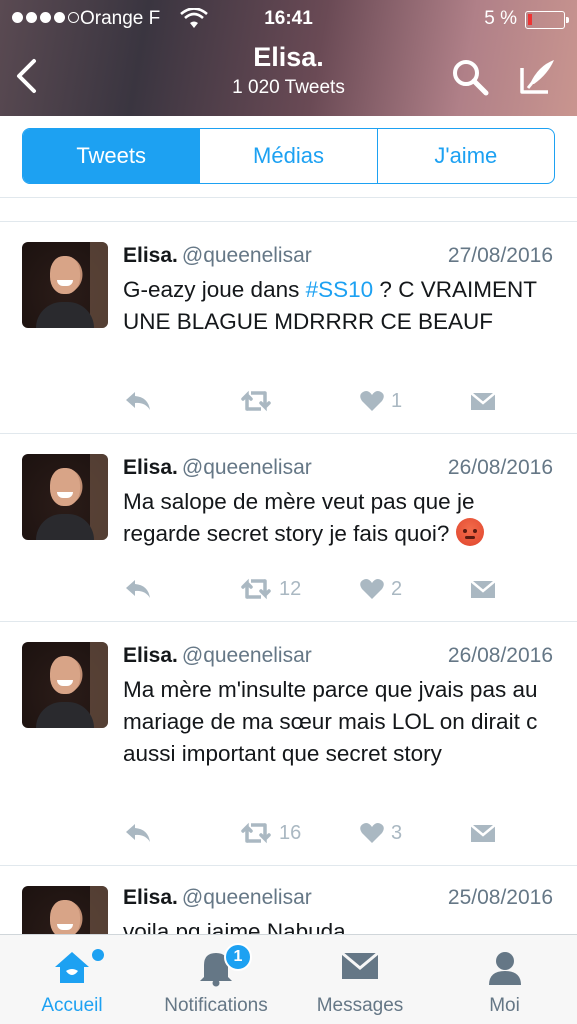 Image resolution: width=577 pixels, height=1024 pixels. What do you see at coordinates (397, 400) in the screenshot?
I see `like-count: 1` at bounding box center [397, 400].